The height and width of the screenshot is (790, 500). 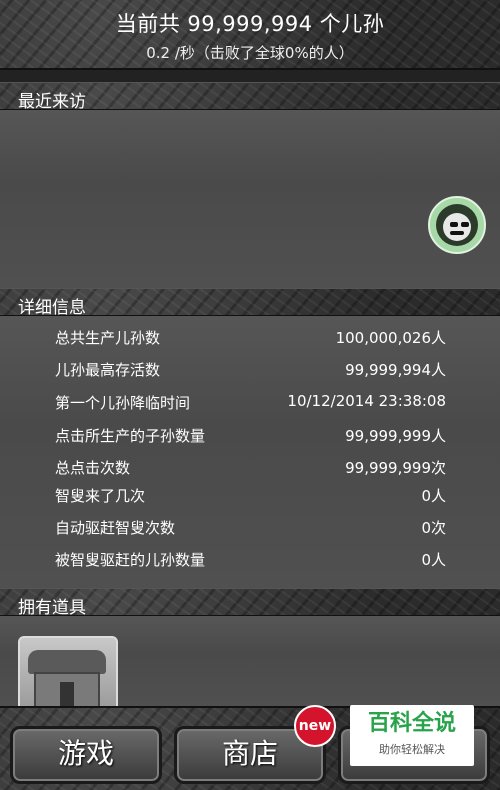 I want to click on production-rate: 0.2 /秒（击败了全球0%的人）, so click(x=250, y=53).